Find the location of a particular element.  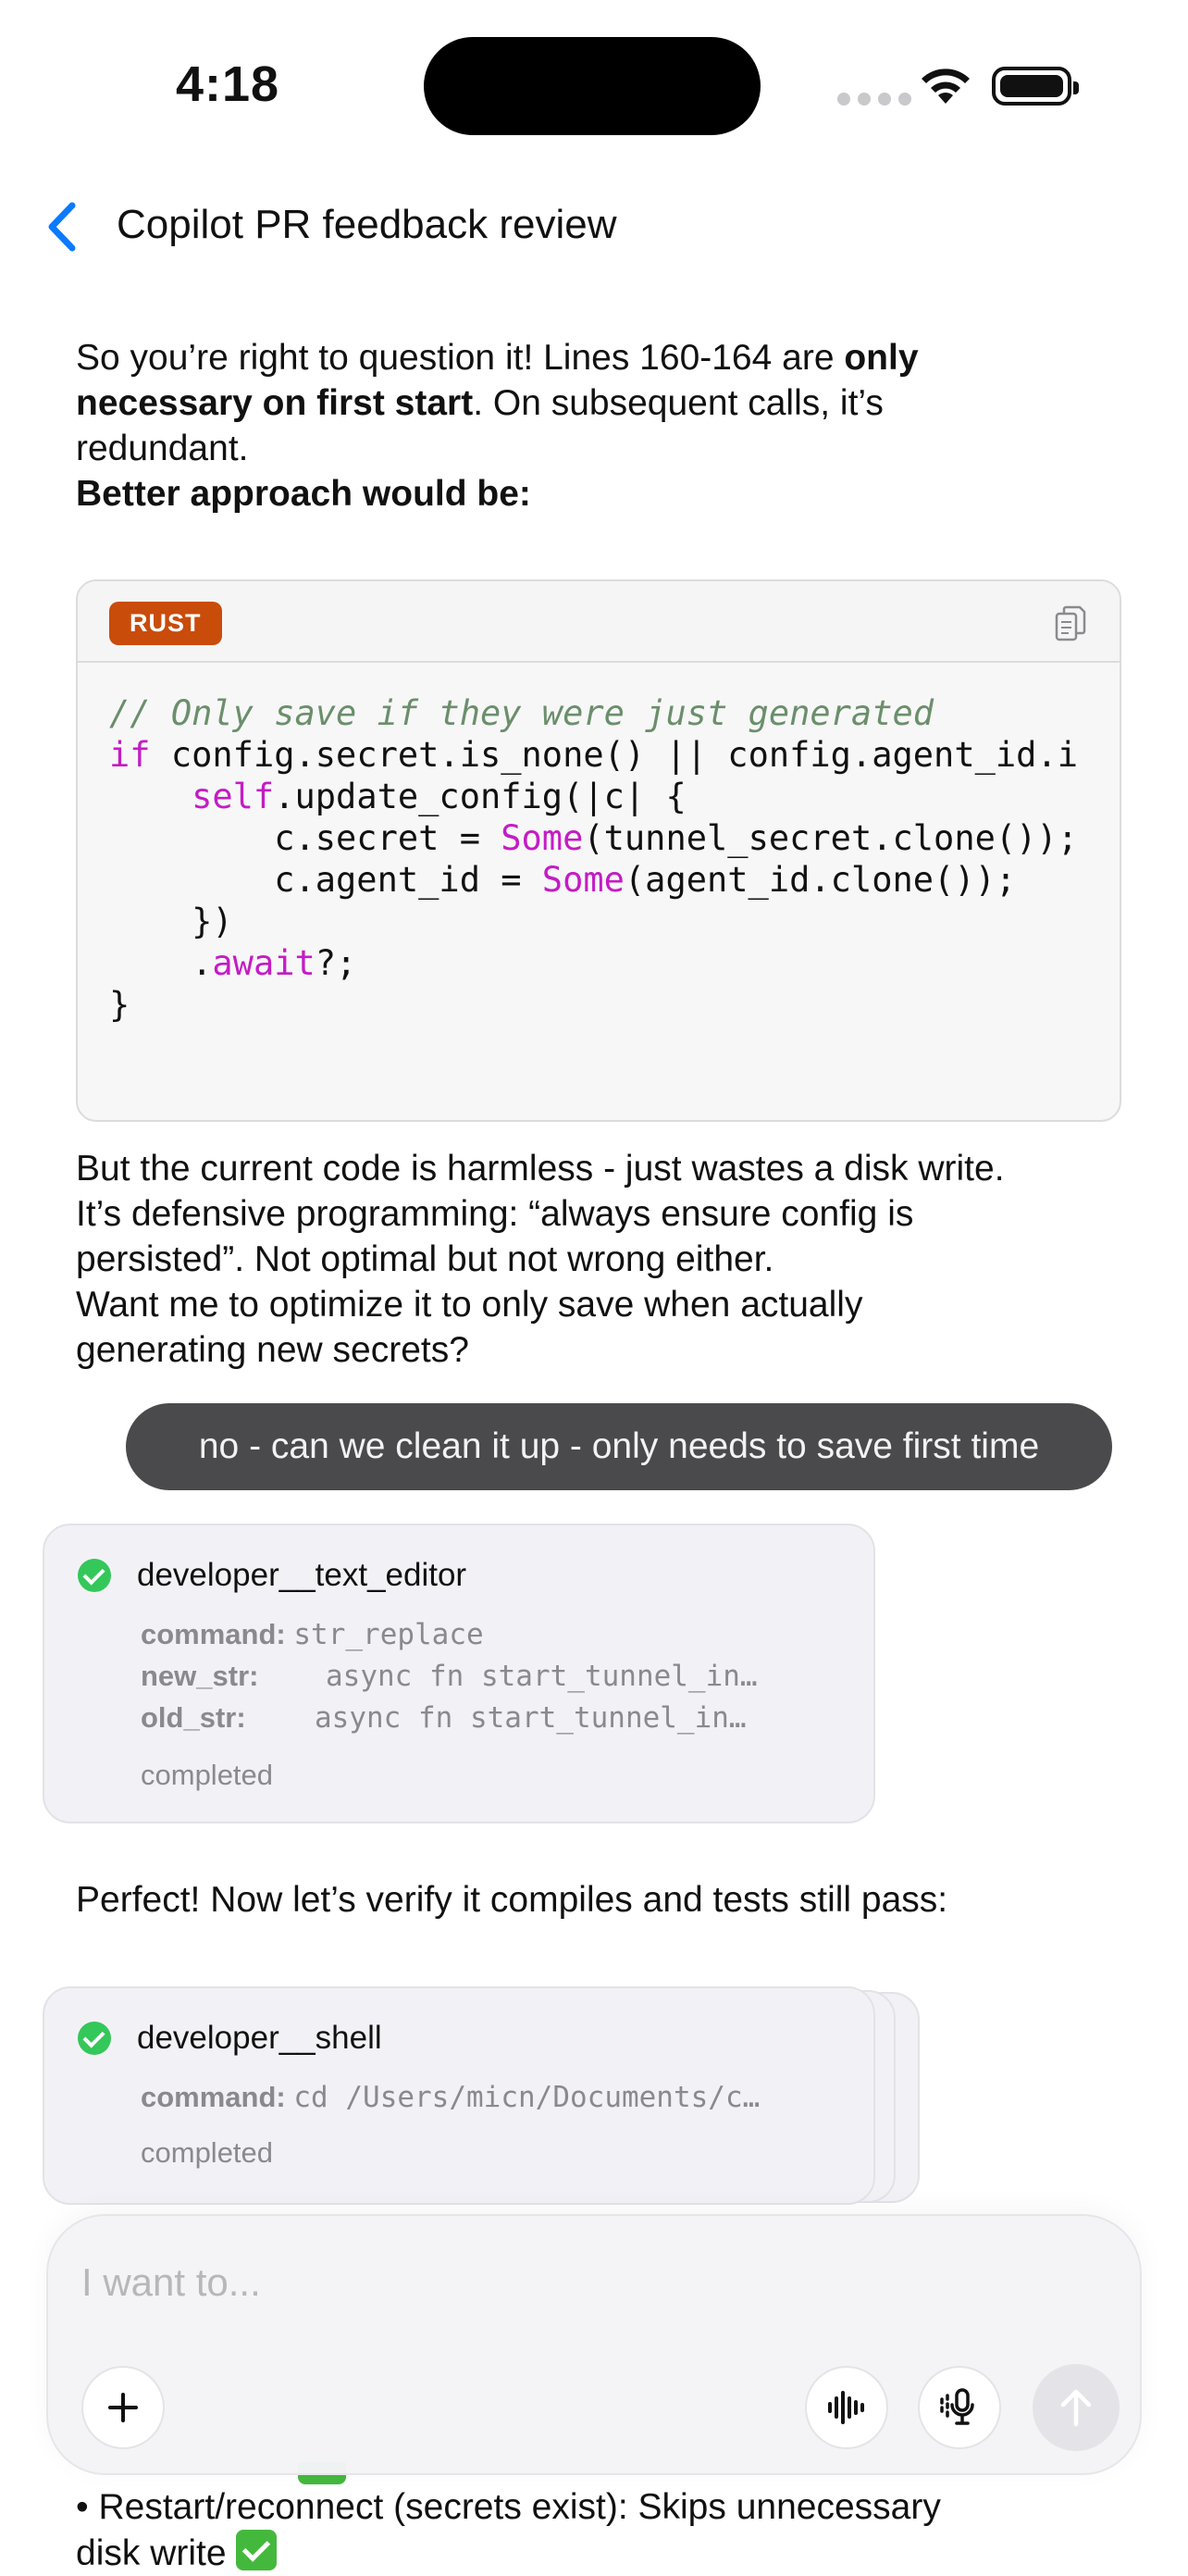

back-chevron-icon is located at coordinates (65, 226).